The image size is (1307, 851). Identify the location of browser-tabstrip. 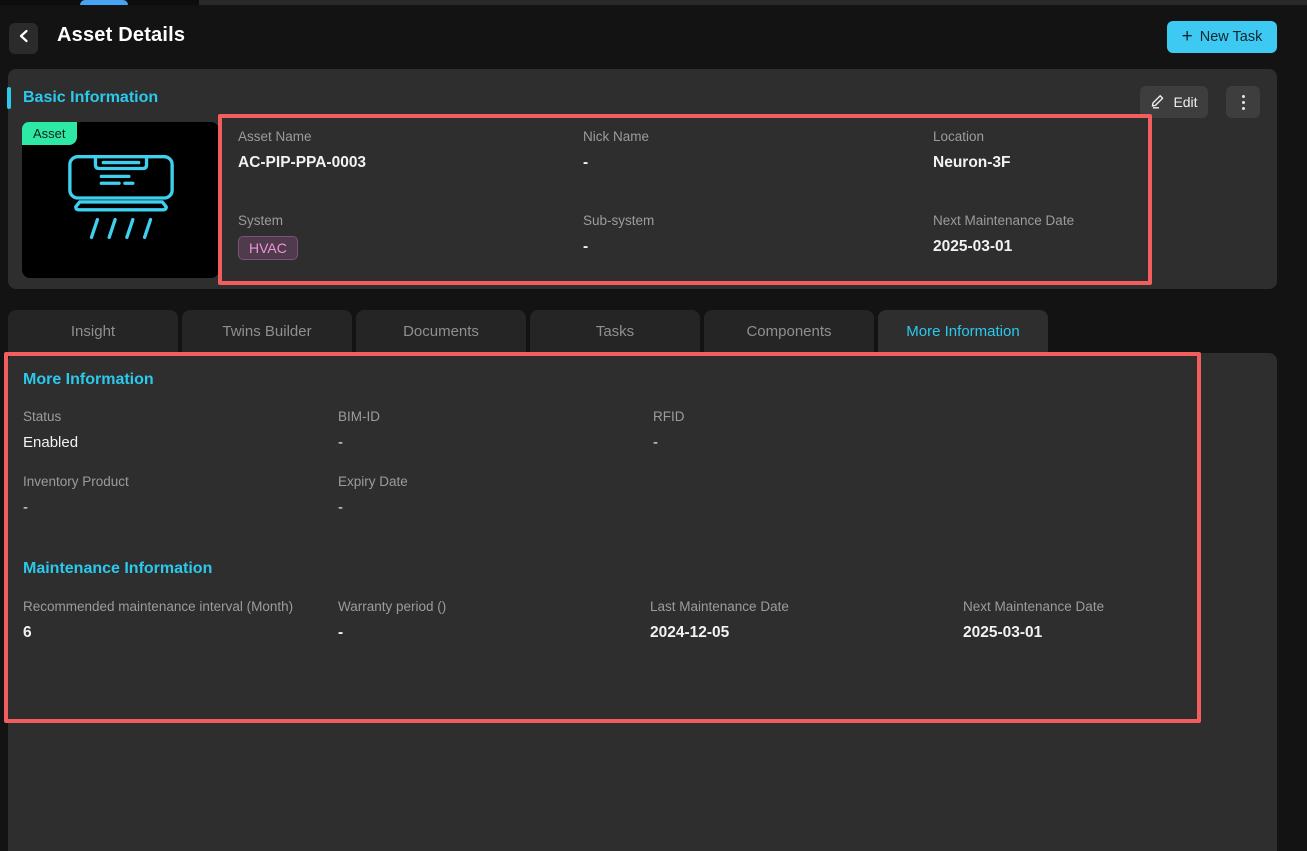
(653, 2).